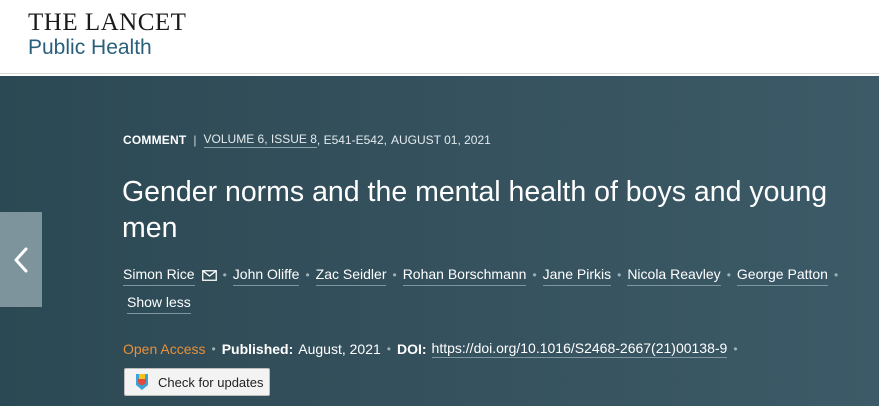 The height and width of the screenshot is (406, 879). I want to click on article-date: AUGUST 01, 2021, so click(440, 140).